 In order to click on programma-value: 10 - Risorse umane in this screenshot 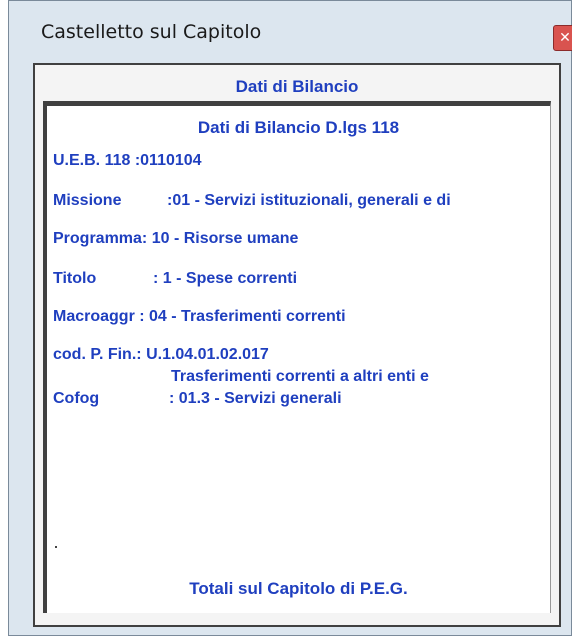, I will do `click(225, 238)`.